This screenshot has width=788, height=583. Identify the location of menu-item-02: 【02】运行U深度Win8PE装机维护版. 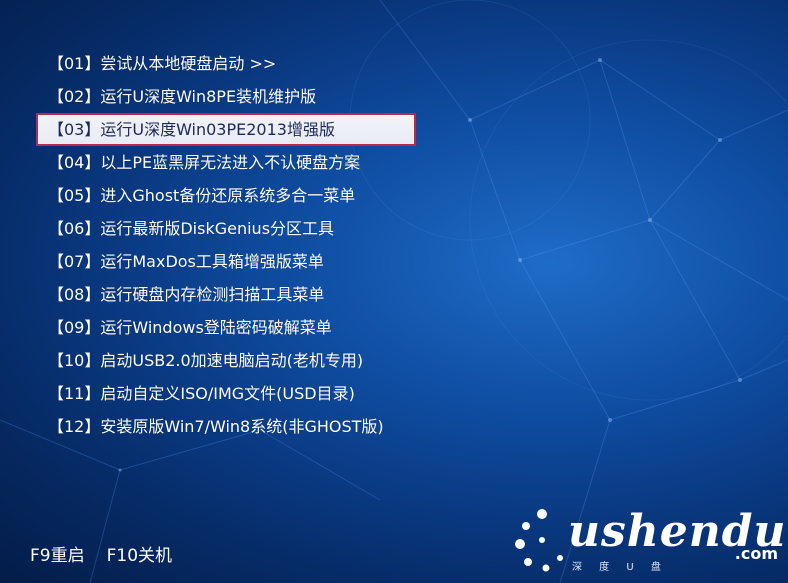
(316, 96).